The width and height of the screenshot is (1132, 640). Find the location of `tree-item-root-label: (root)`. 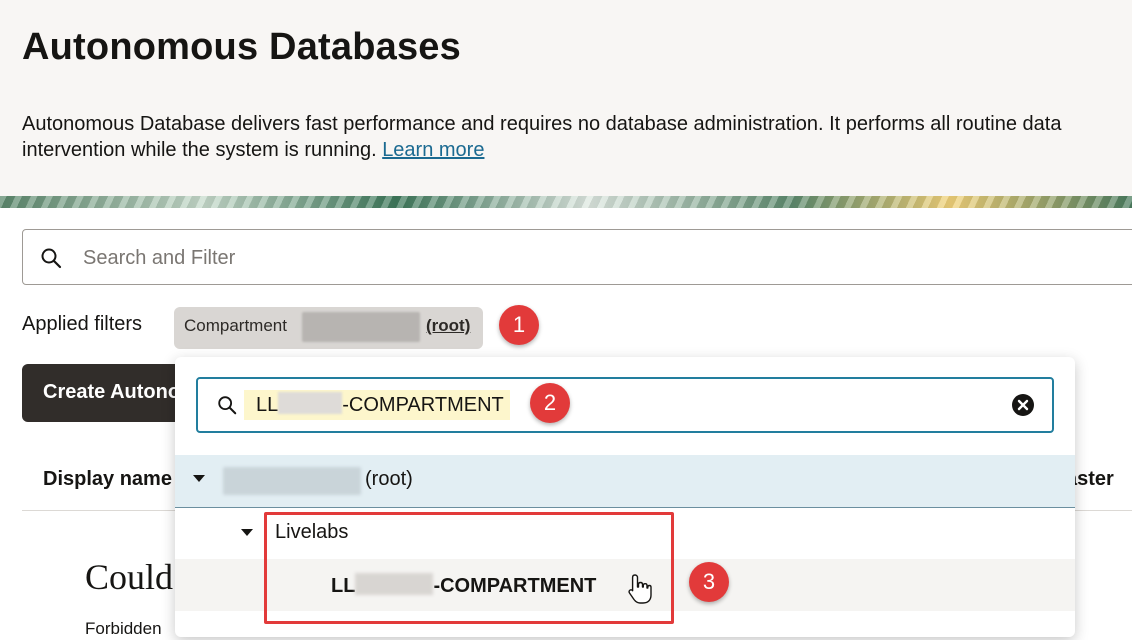

tree-item-root-label: (root) is located at coordinates (389, 479).